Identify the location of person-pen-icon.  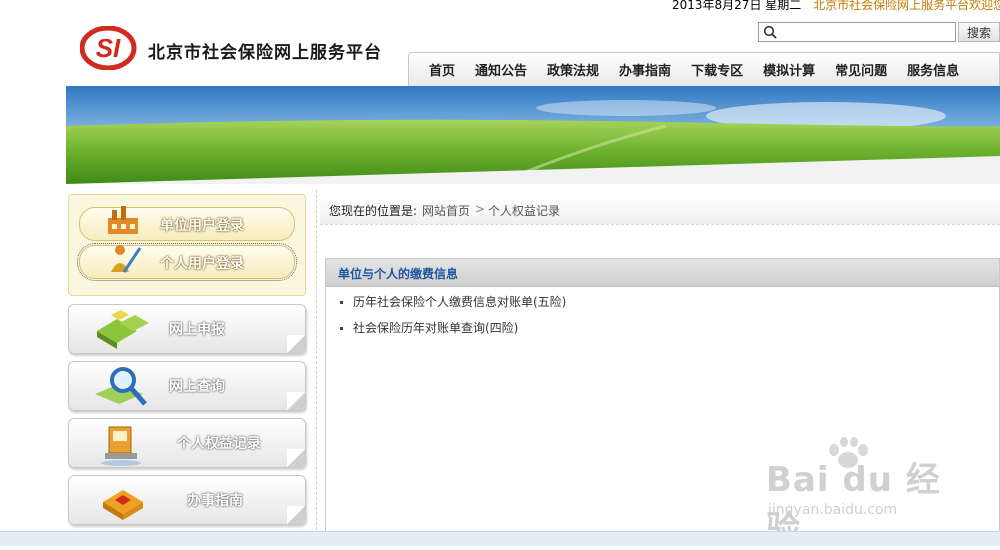
(126, 259).